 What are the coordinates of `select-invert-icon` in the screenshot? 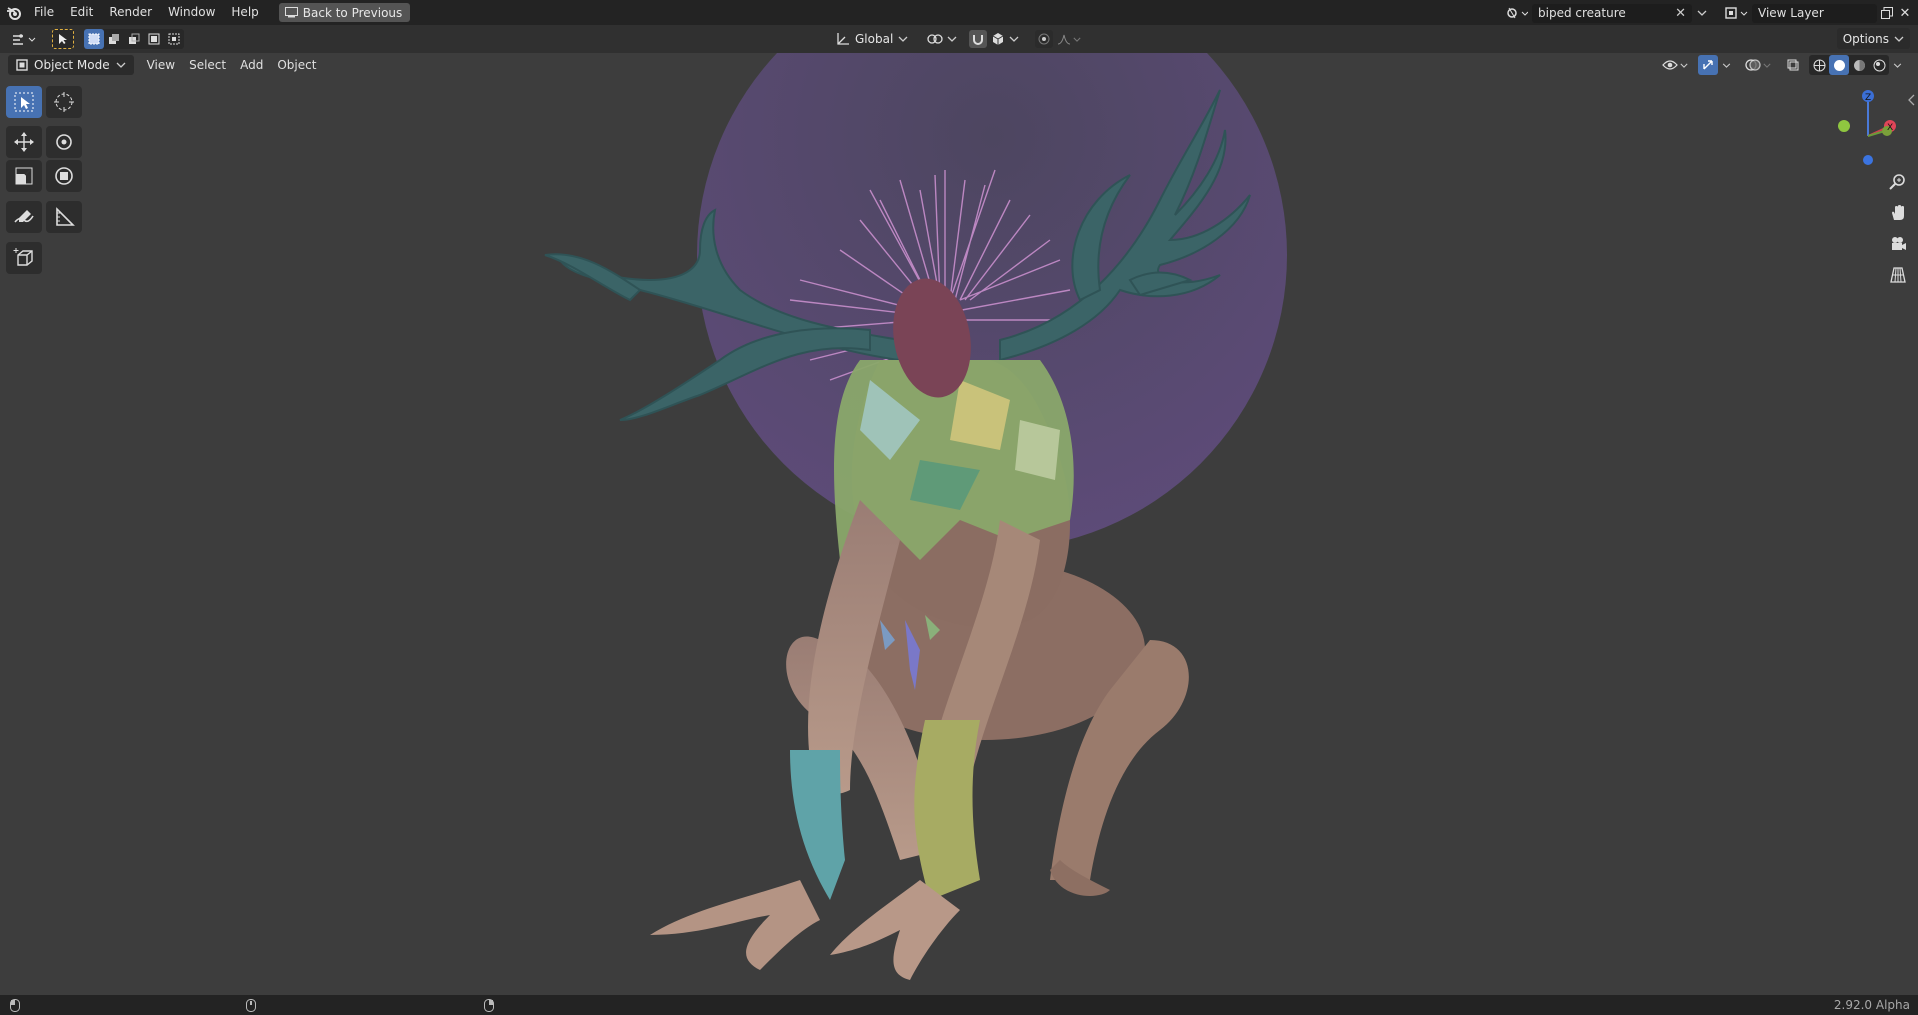 It's located at (154, 39).